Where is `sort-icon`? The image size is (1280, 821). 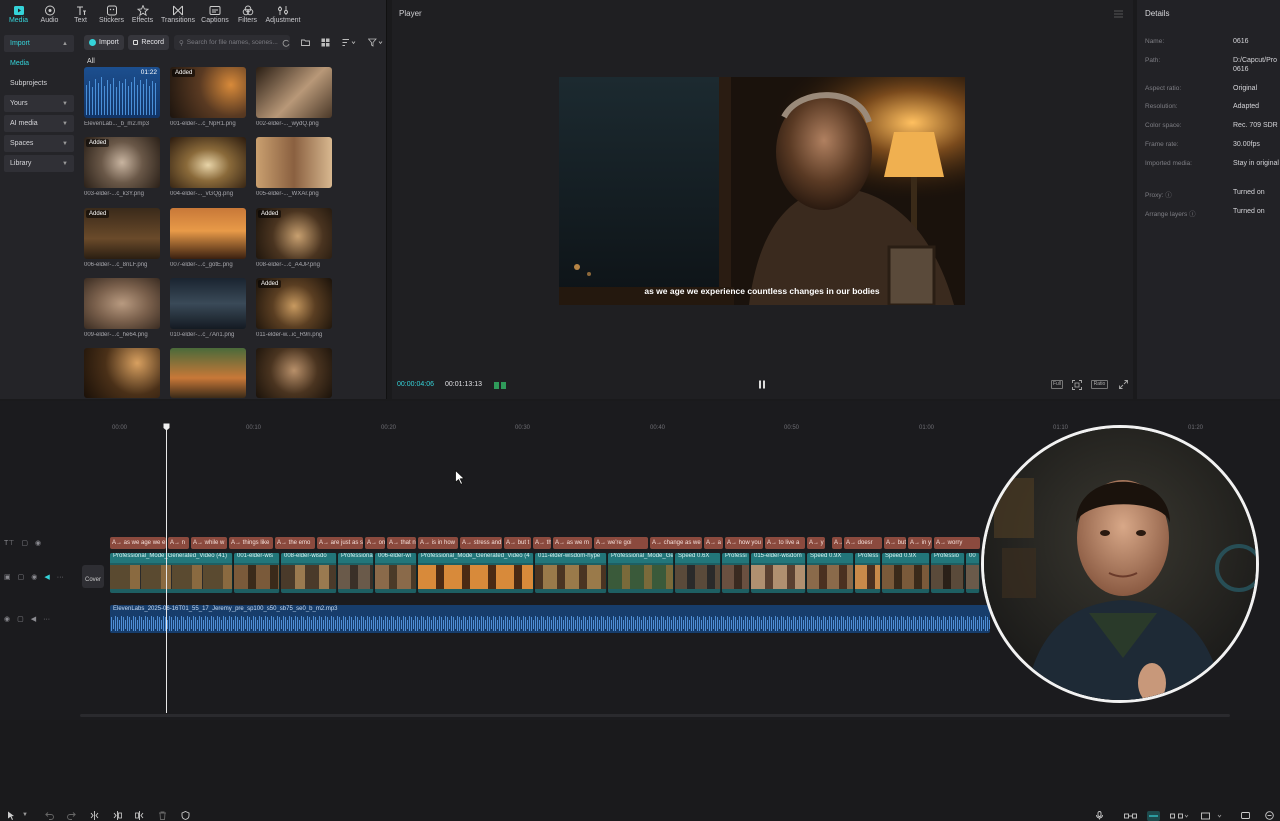
sort-icon is located at coordinates (349, 42).